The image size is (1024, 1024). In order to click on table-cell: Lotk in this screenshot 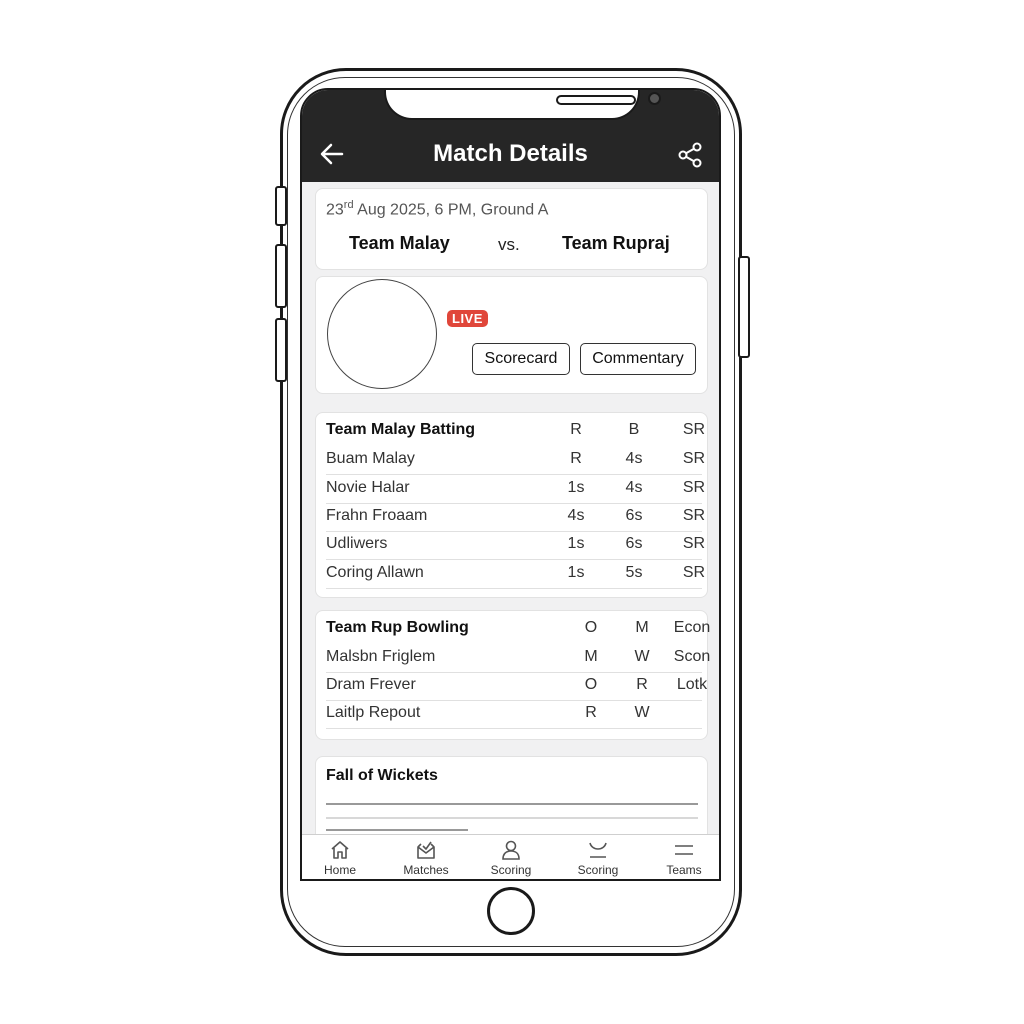, I will do `click(692, 684)`.